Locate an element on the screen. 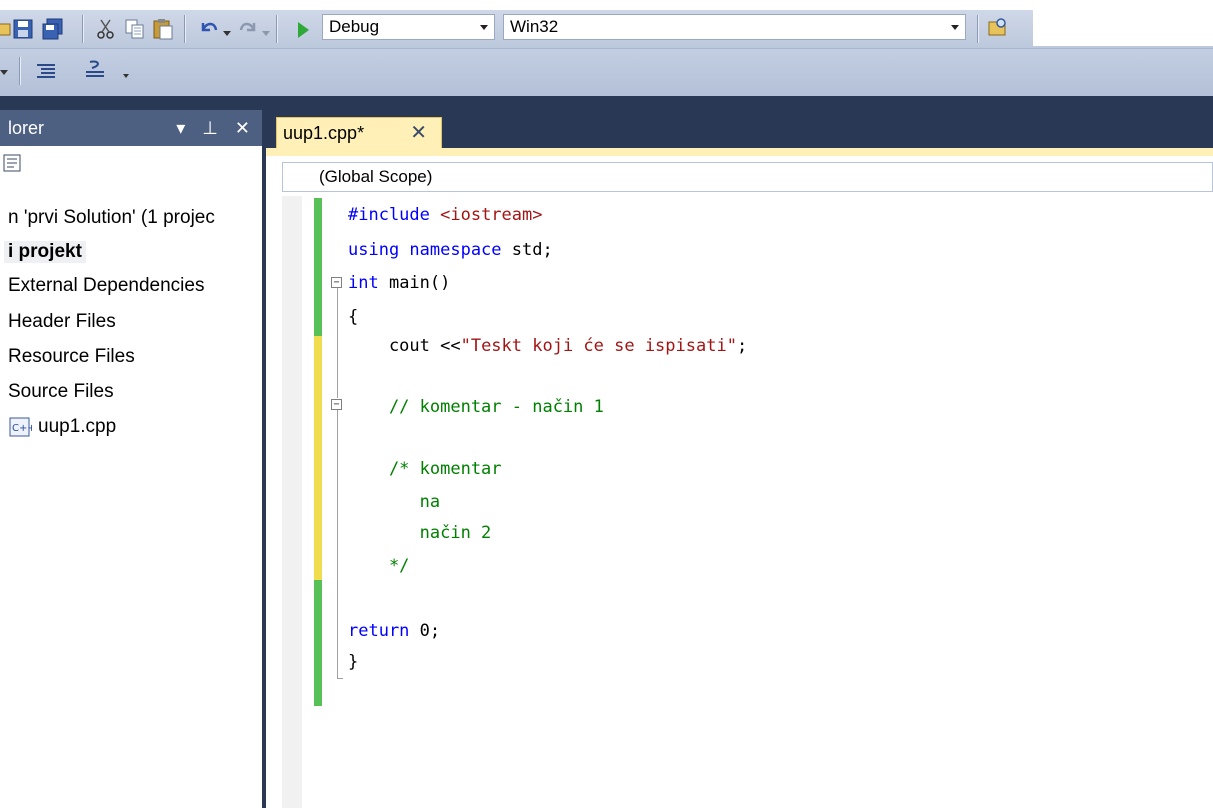  code-line-9: /* komentar is located at coordinates (425, 469).